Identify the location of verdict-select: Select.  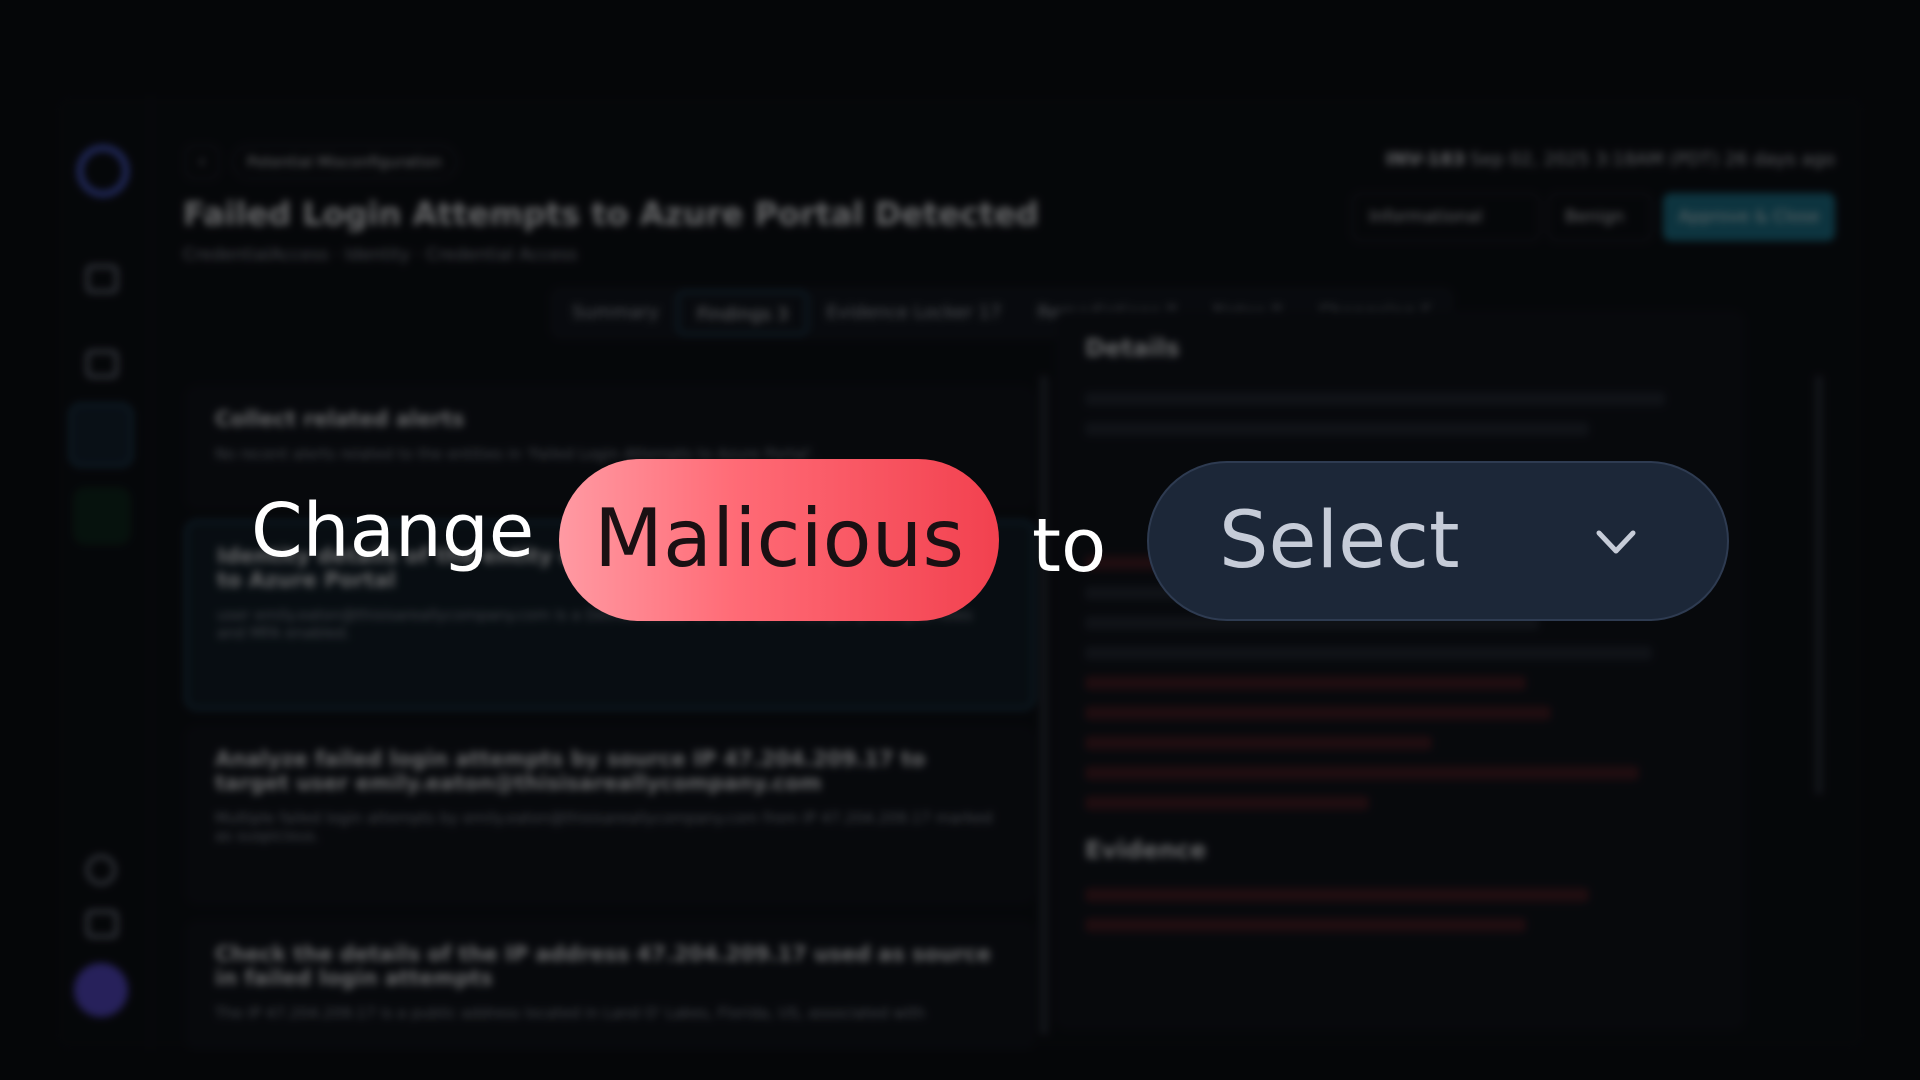
(1438, 541).